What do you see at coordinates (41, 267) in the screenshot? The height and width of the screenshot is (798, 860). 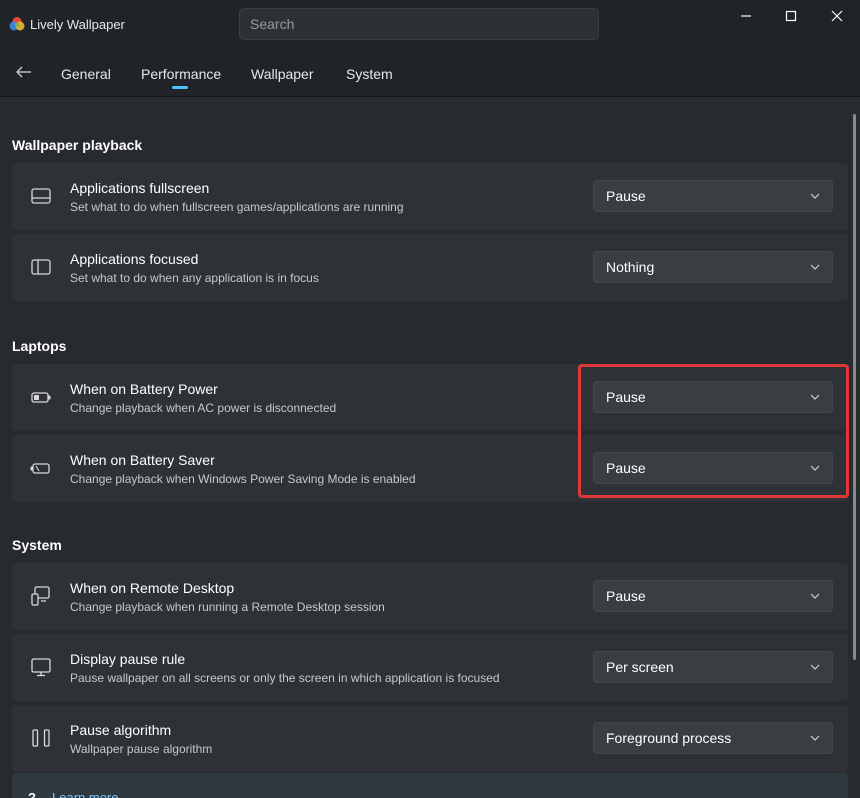 I see `focused-window-icon` at bounding box center [41, 267].